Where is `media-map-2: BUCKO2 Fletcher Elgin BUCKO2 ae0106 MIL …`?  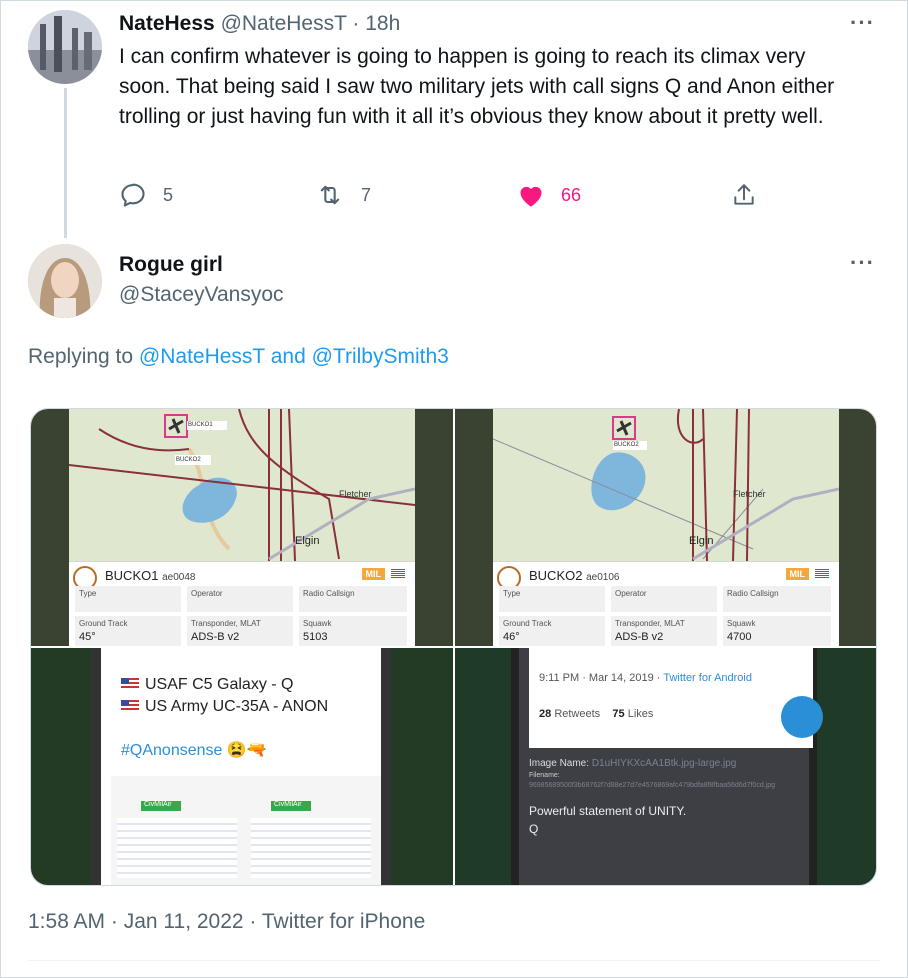 media-map-2: BUCKO2 Fletcher Elgin BUCKO2 ae0106 MIL … is located at coordinates (665, 527).